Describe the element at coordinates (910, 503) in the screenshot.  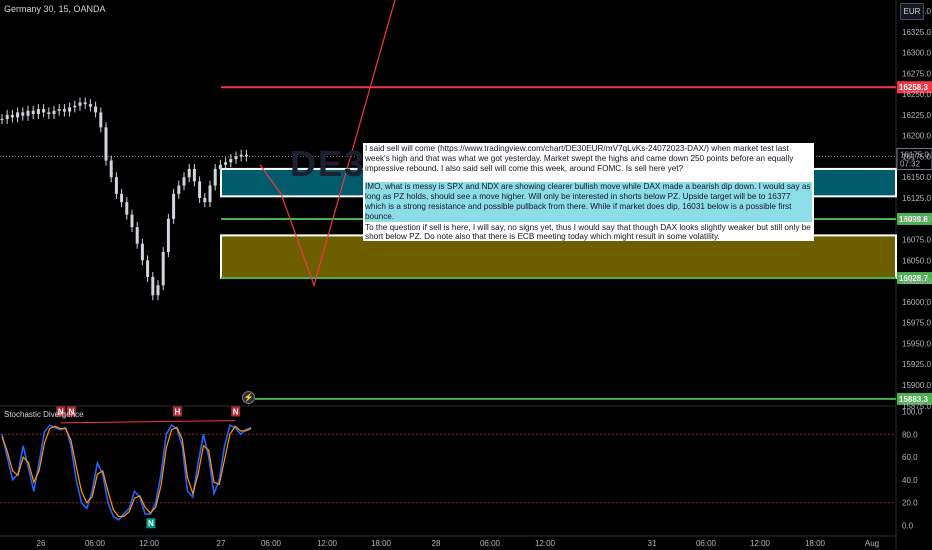
I see `stoch-tick-label: 20.0` at that location.